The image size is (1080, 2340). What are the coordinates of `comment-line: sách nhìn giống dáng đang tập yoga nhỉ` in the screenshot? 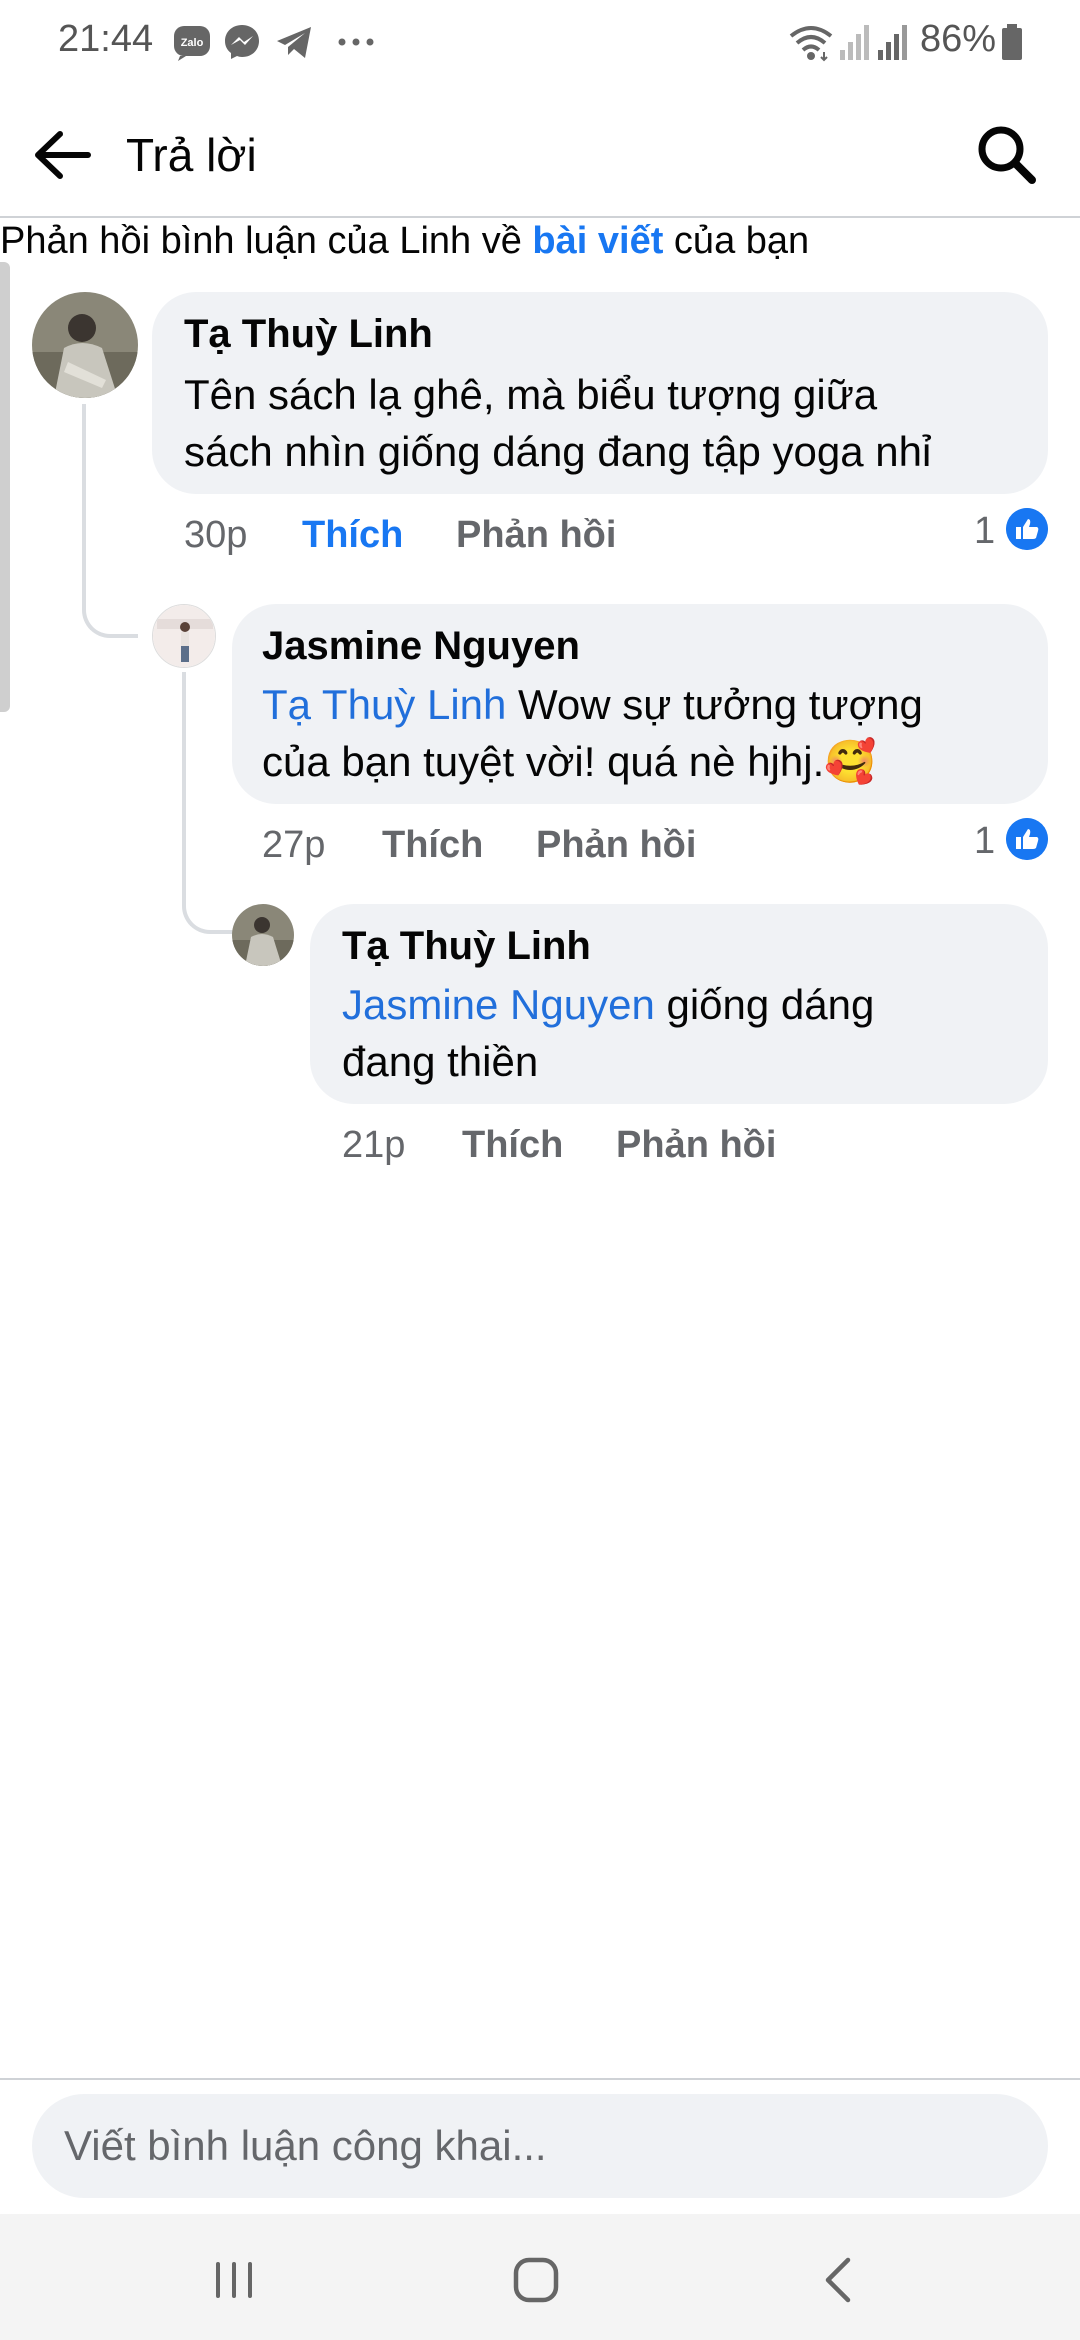 It's located at (558, 451).